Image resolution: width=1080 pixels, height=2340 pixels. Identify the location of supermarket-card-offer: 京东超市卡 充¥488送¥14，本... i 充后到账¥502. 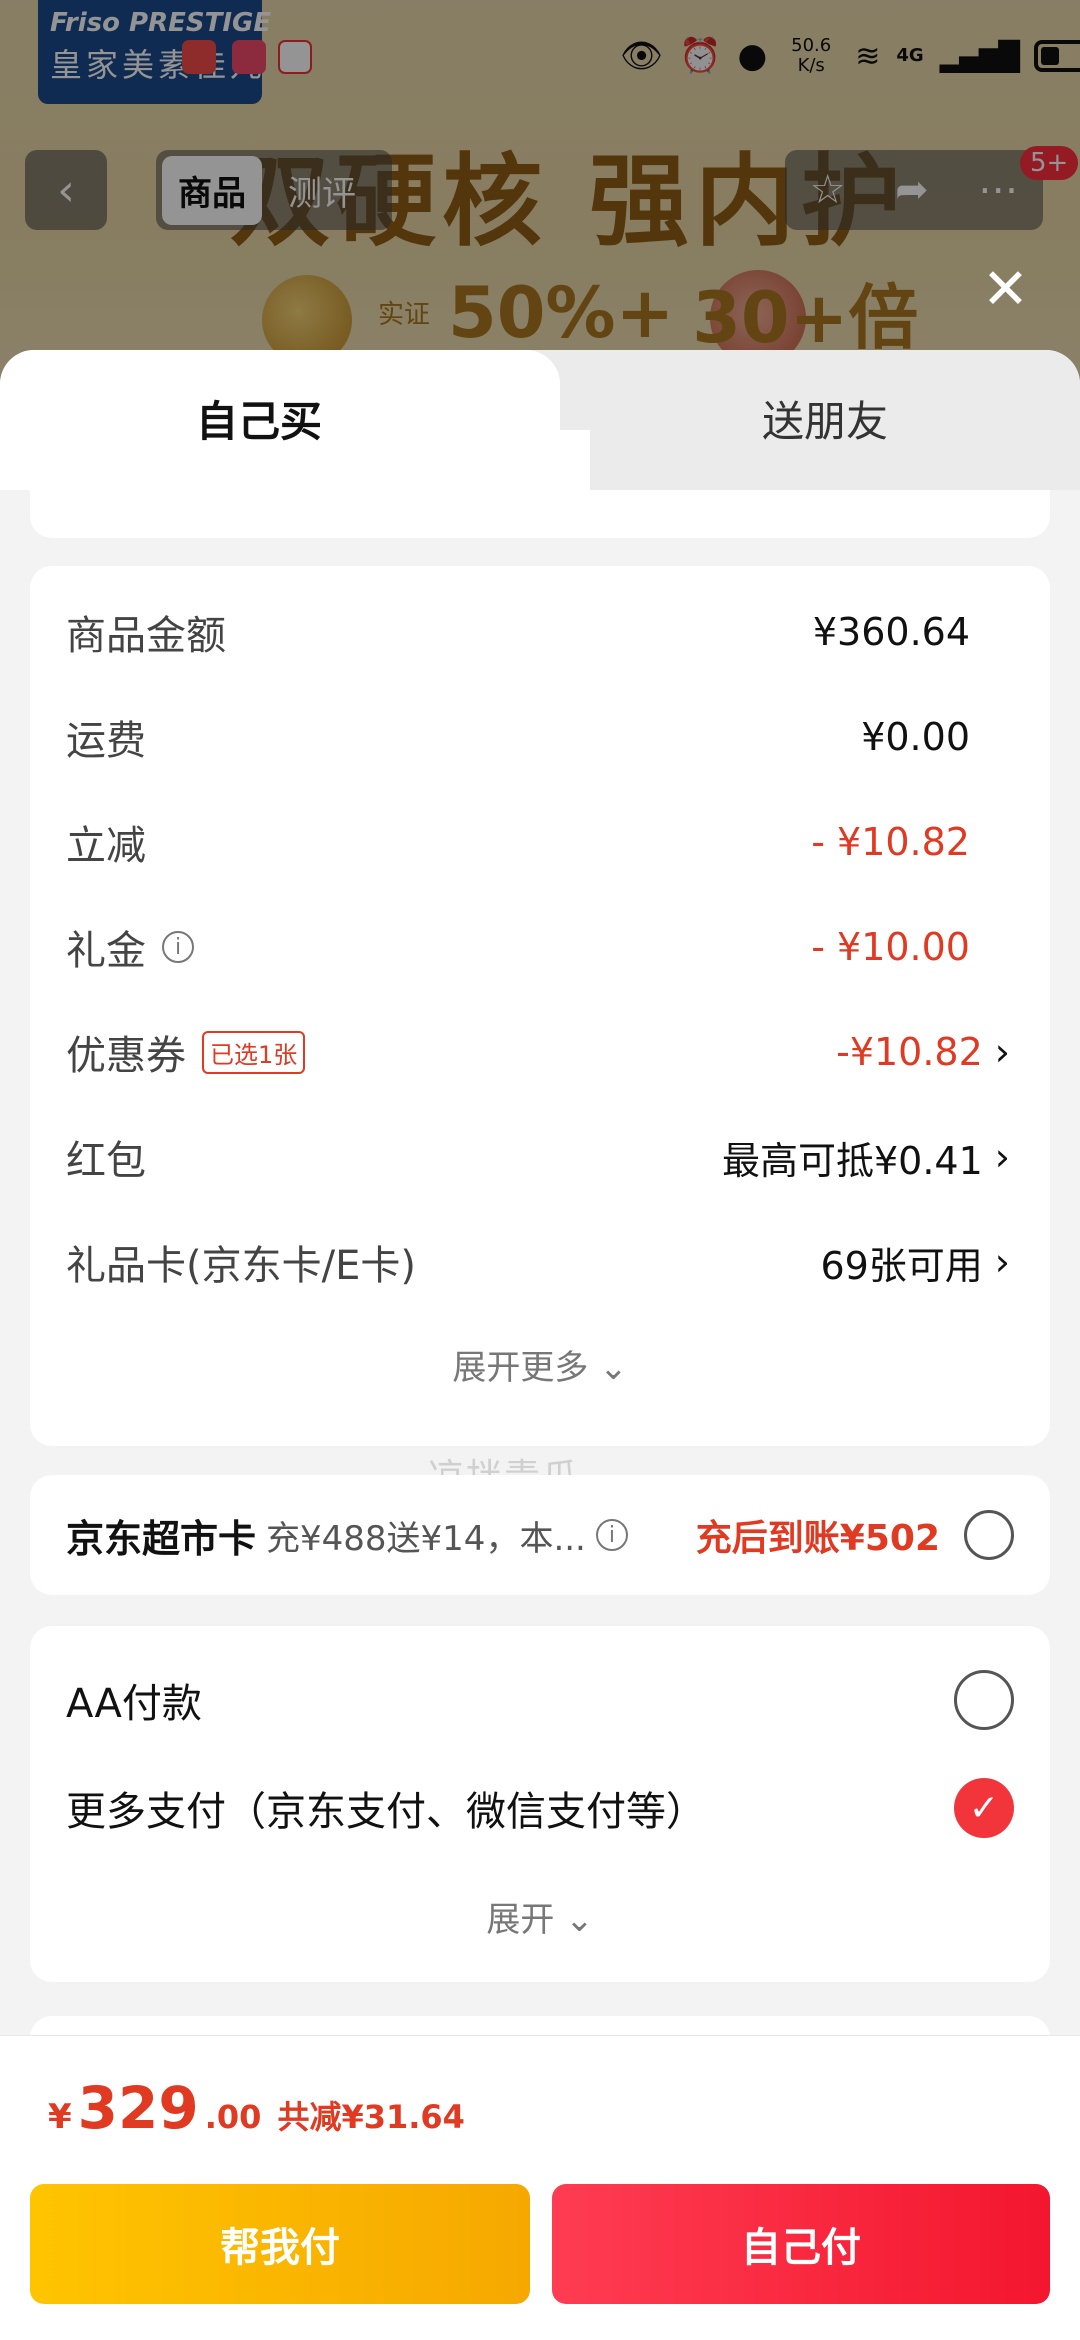
(540, 1535).